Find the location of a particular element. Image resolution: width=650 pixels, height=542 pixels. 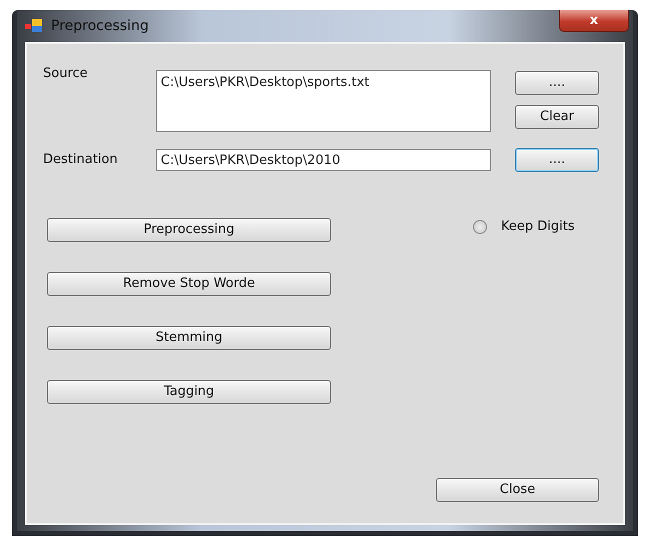

destination-field: C:\Users\PKR\Desktop\2010 is located at coordinates (323, 160).